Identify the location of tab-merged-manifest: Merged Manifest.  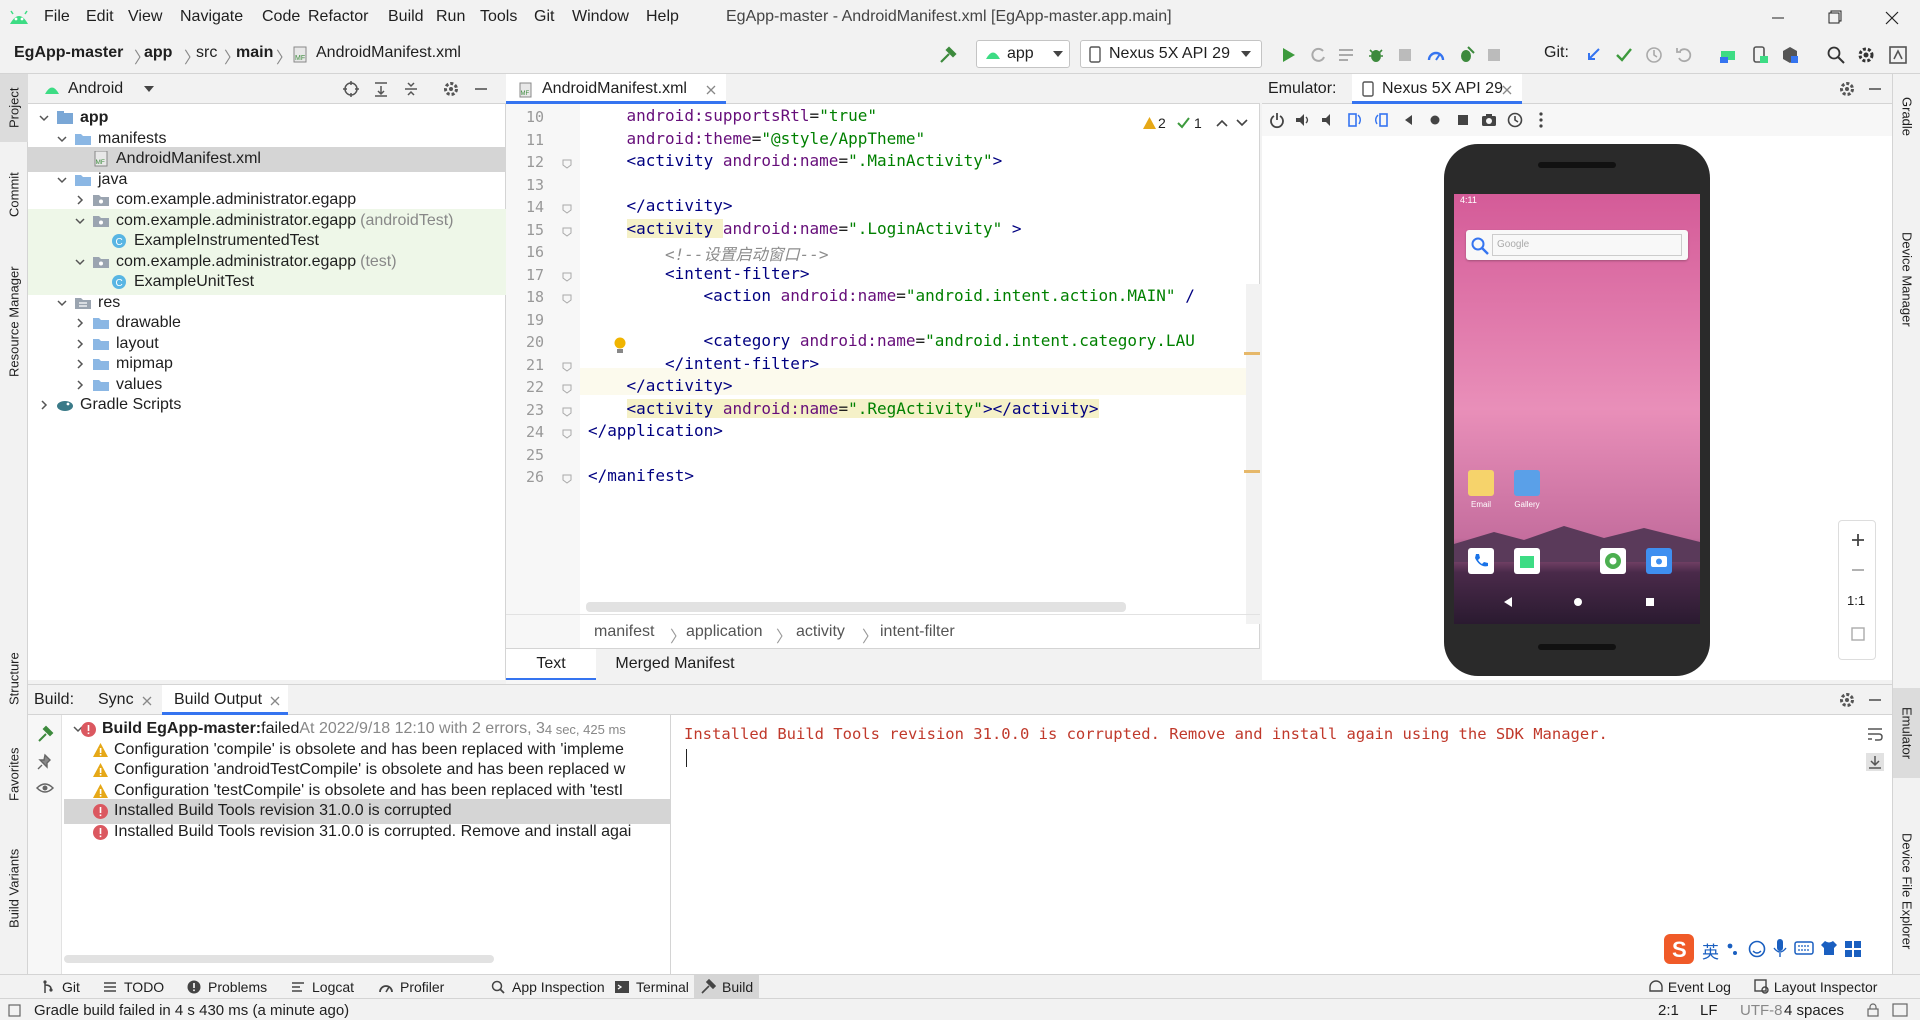
(675, 664).